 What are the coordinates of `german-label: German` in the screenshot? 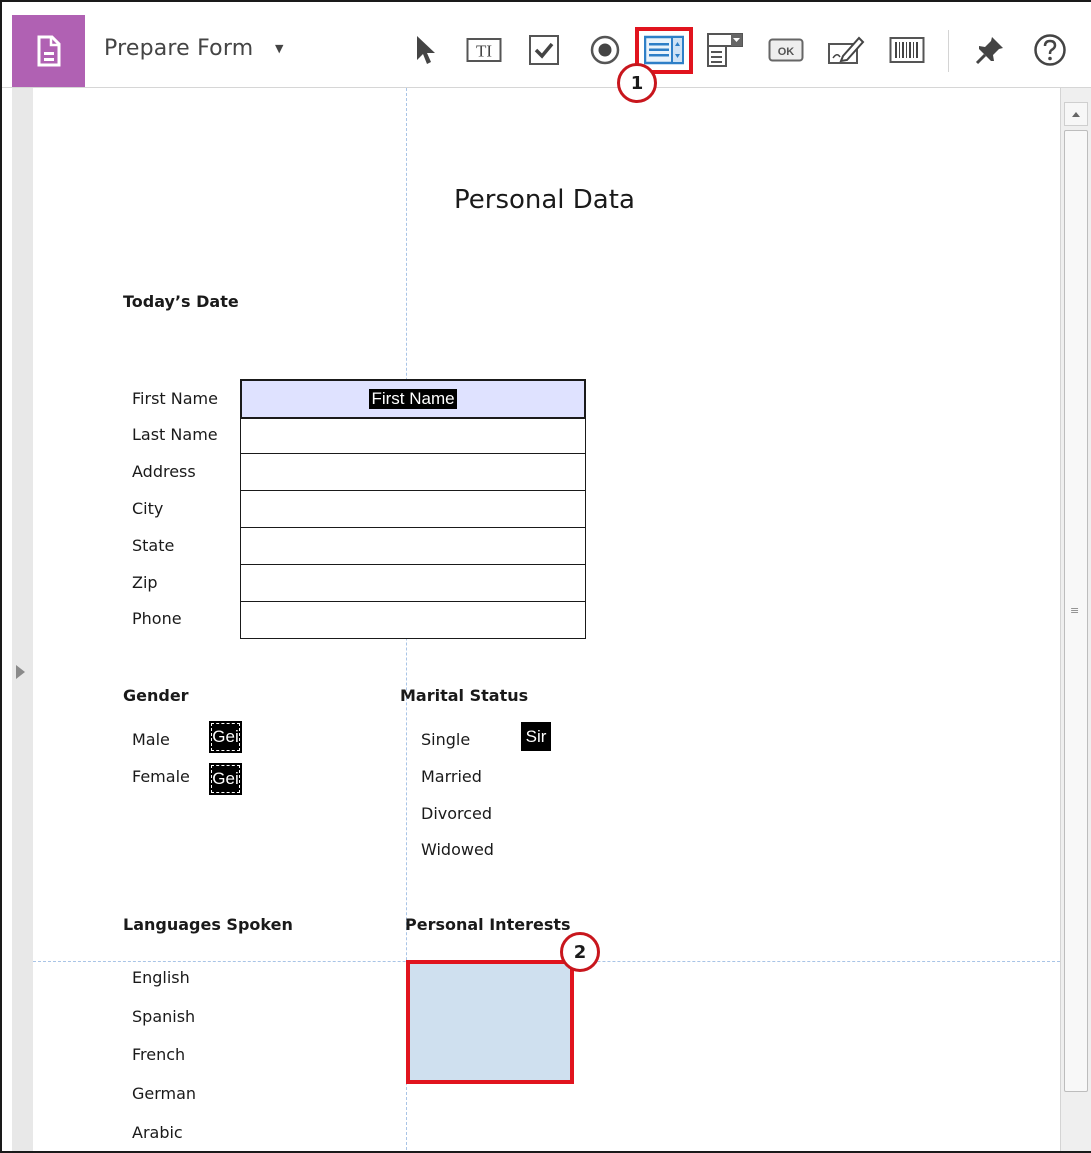 It's located at (164, 1093).